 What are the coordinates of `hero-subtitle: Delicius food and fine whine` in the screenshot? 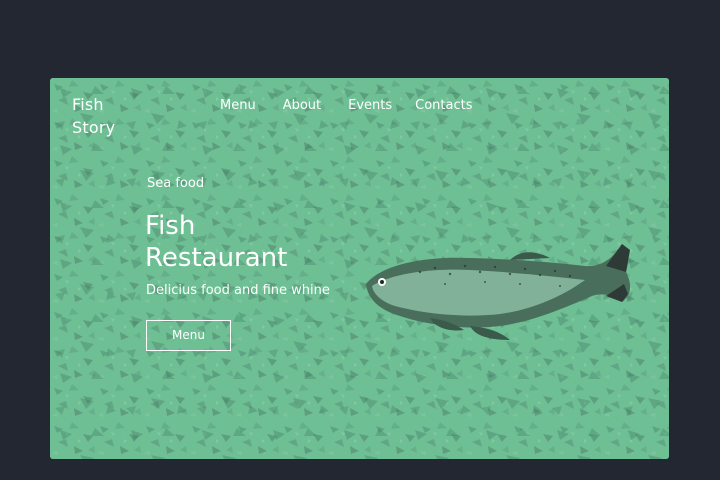 It's located at (238, 290).